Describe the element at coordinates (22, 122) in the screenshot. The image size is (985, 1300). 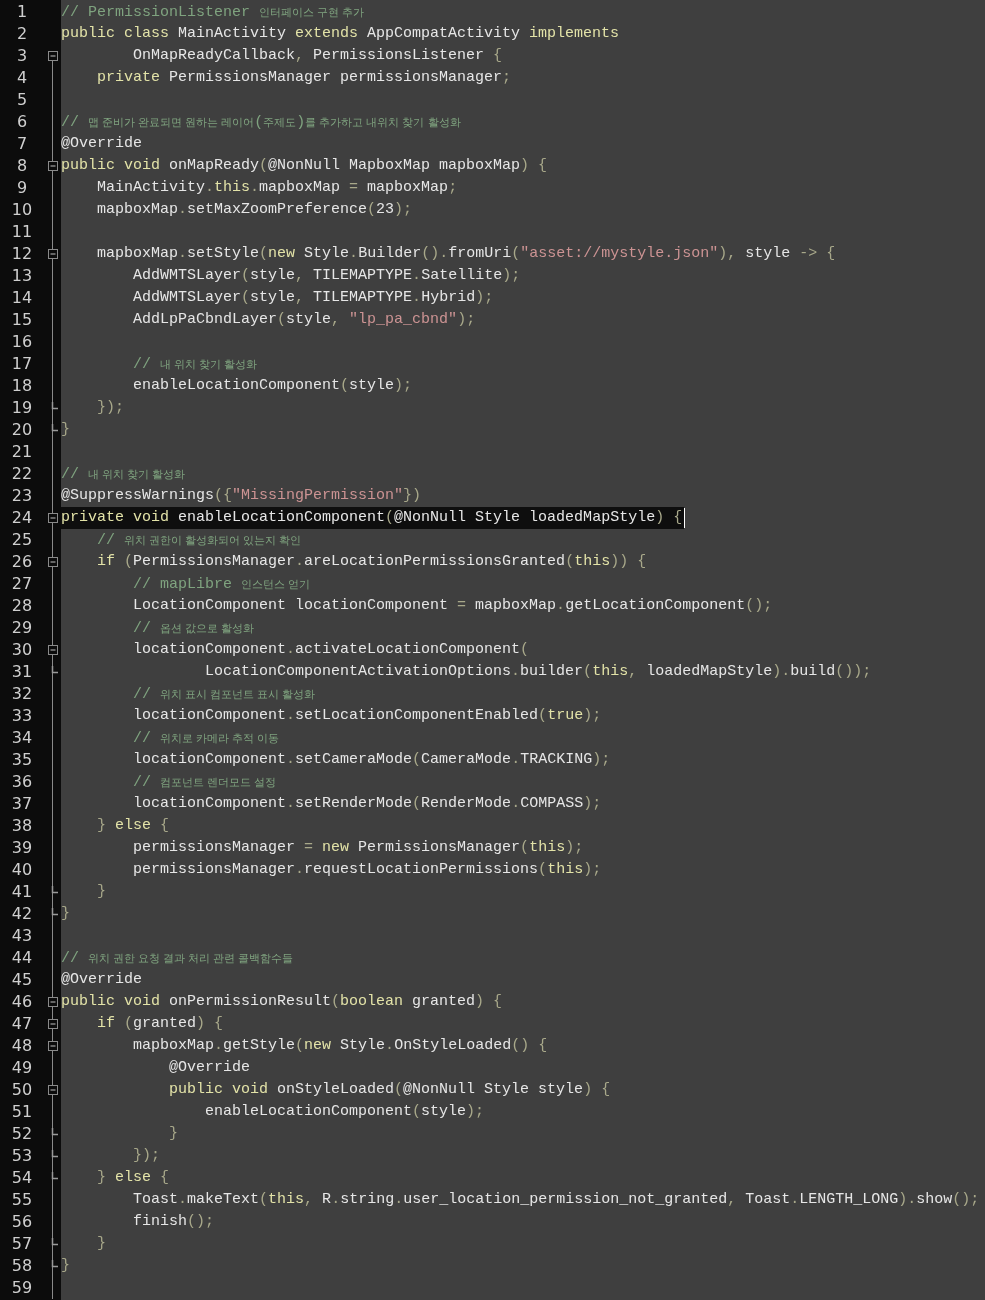
I see `line-number: 6` at that location.